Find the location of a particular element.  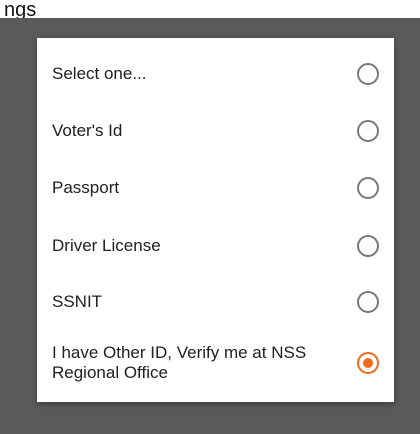

radio-selected-dot is located at coordinates (368, 363).